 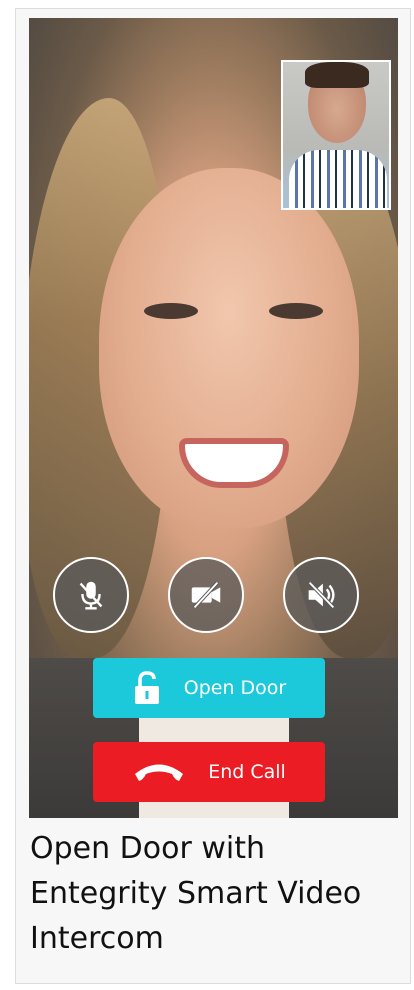 I want to click on microphone-muted-icon, so click(x=91, y=595).